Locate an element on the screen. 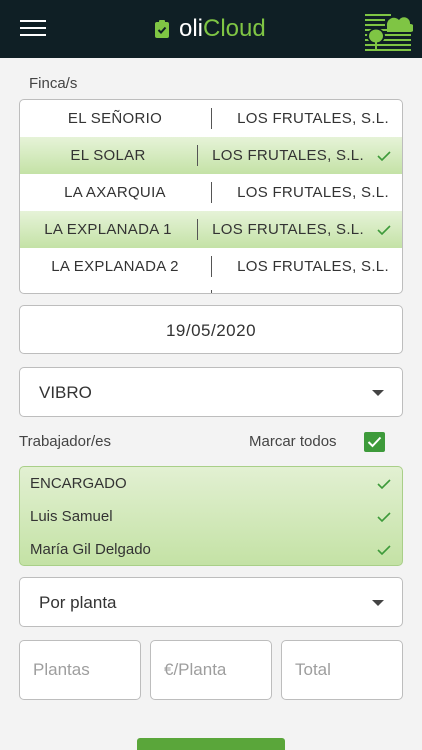 Image resolution: width=422 pixels, height=750 pixels. app-brand: oli Cloud is located at coordinates (210, 29).